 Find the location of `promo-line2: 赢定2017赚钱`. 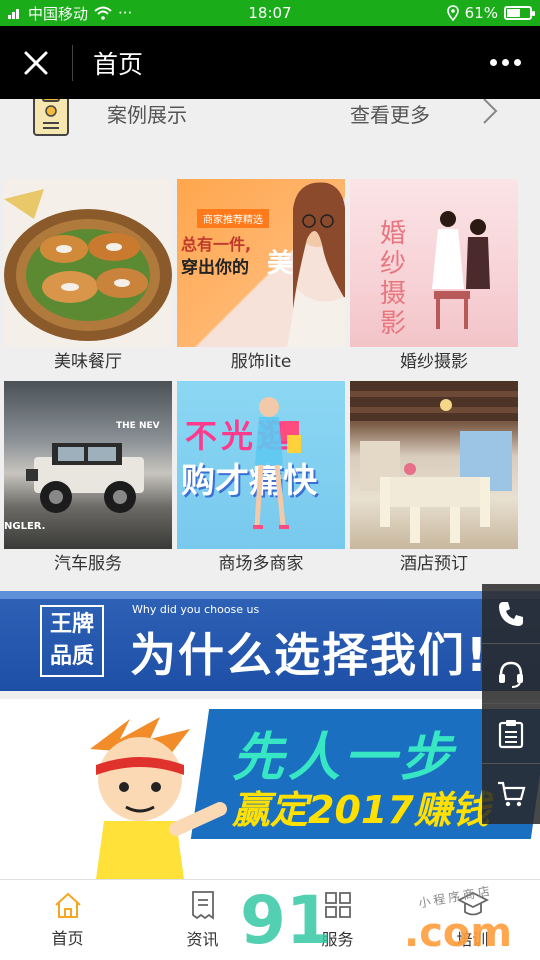

promo-line2: 赢定2017赚钱 is located at coordinates (361, 810).